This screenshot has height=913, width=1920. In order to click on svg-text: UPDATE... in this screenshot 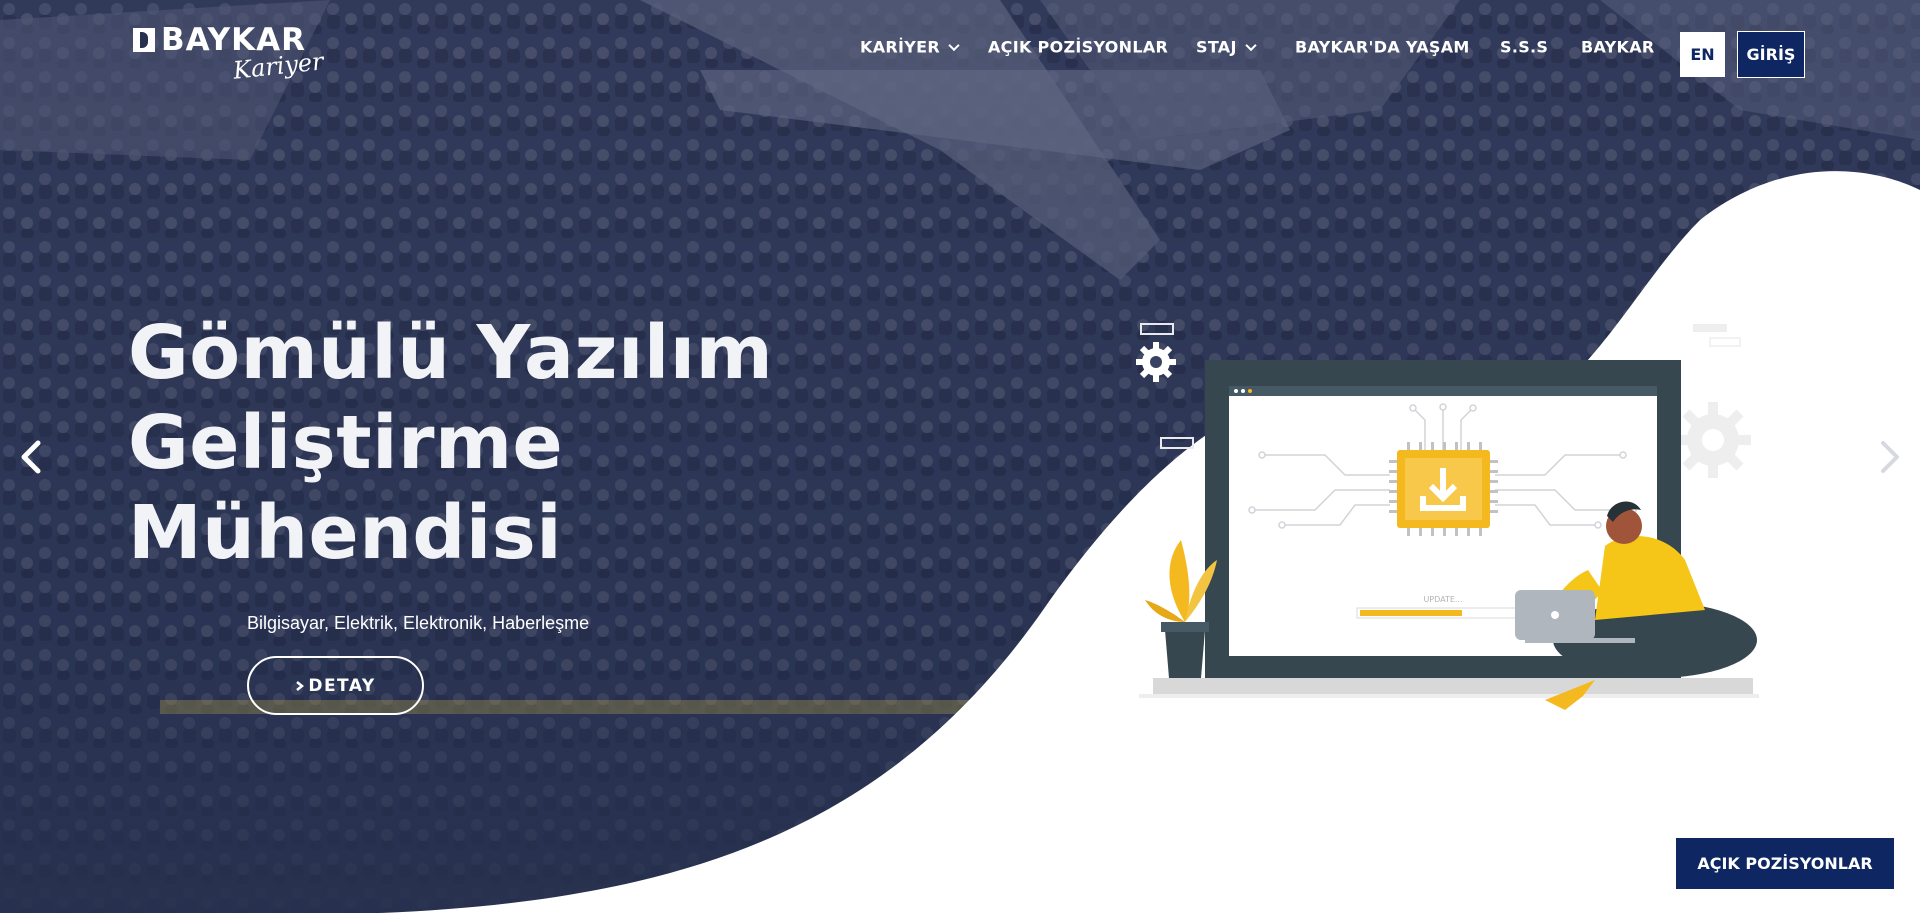, I will do `click(1442, 599)`.